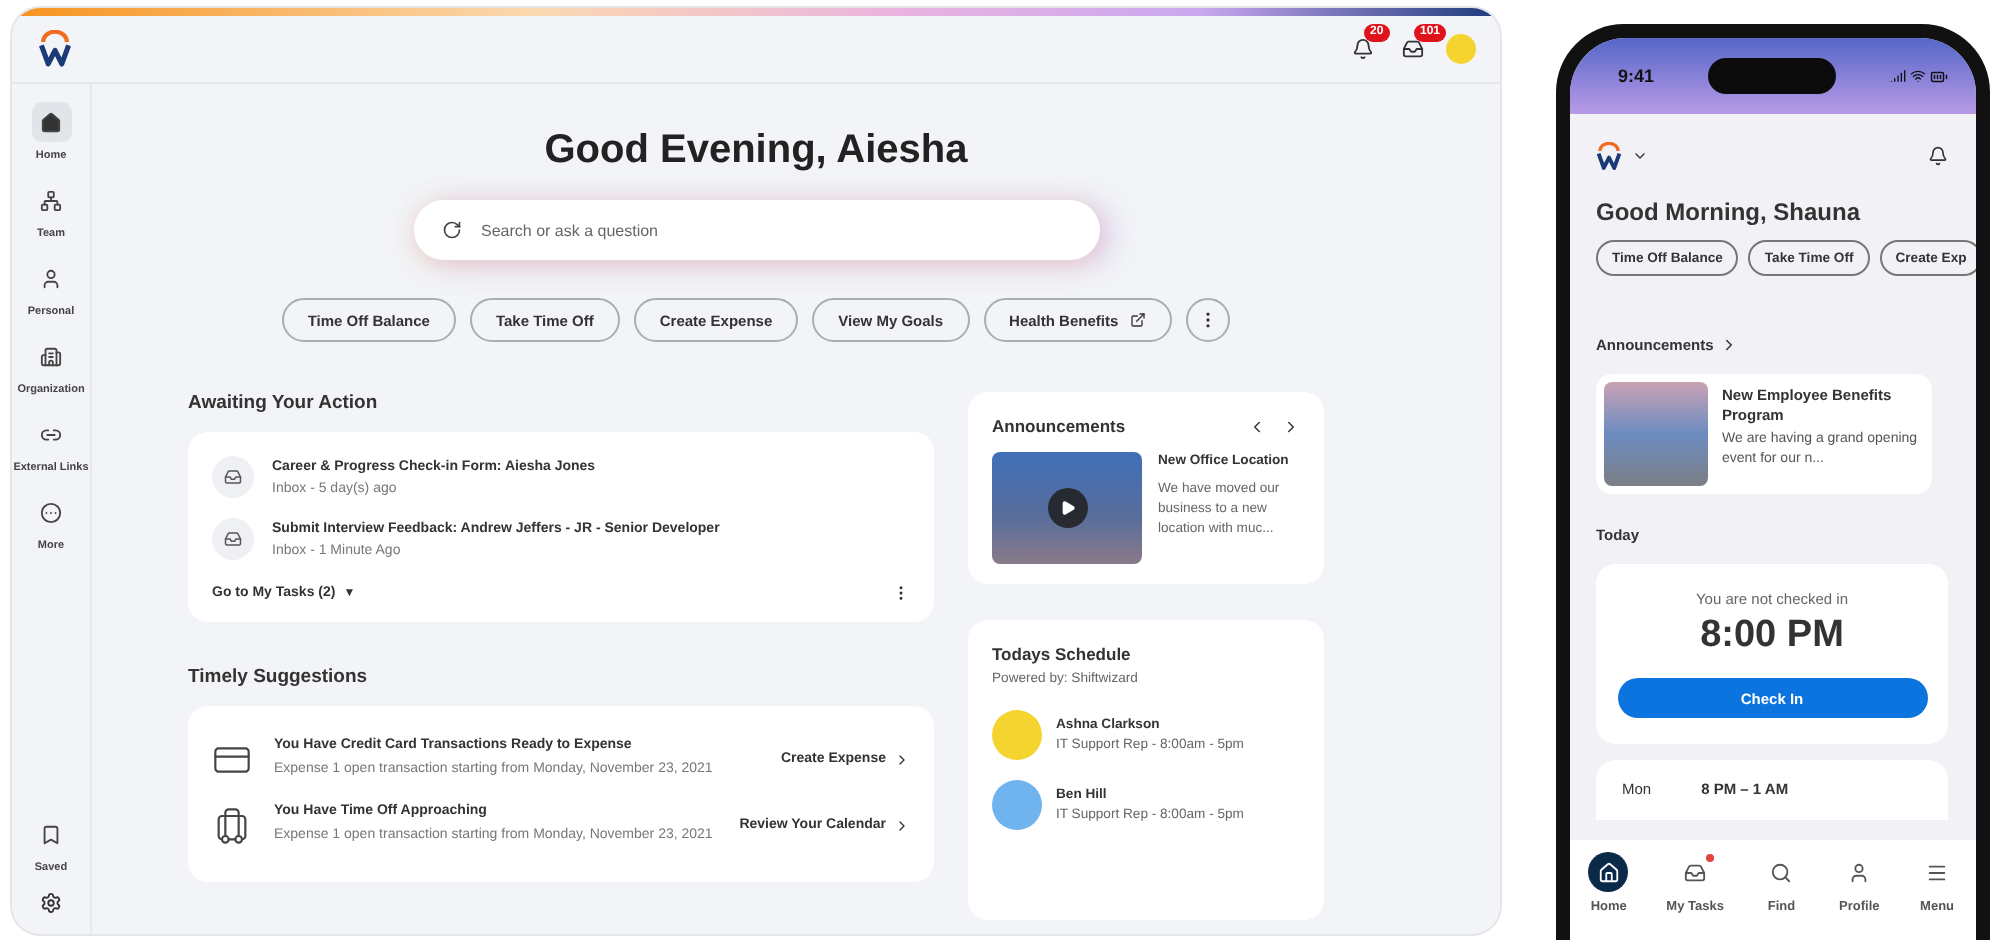  I want to click on bookmark-icon, so click(51, 834).